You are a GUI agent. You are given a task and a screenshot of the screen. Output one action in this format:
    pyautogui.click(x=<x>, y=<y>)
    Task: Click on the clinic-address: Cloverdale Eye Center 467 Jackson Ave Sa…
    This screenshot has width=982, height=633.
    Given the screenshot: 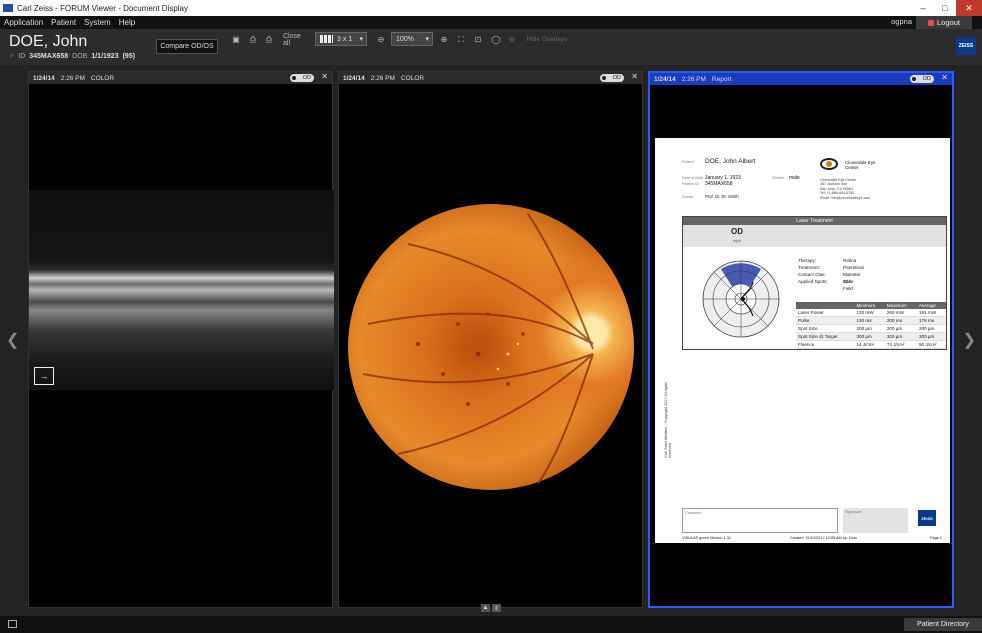 What is the action you would take?
    pyautogui.click(x=845, y=189)
    